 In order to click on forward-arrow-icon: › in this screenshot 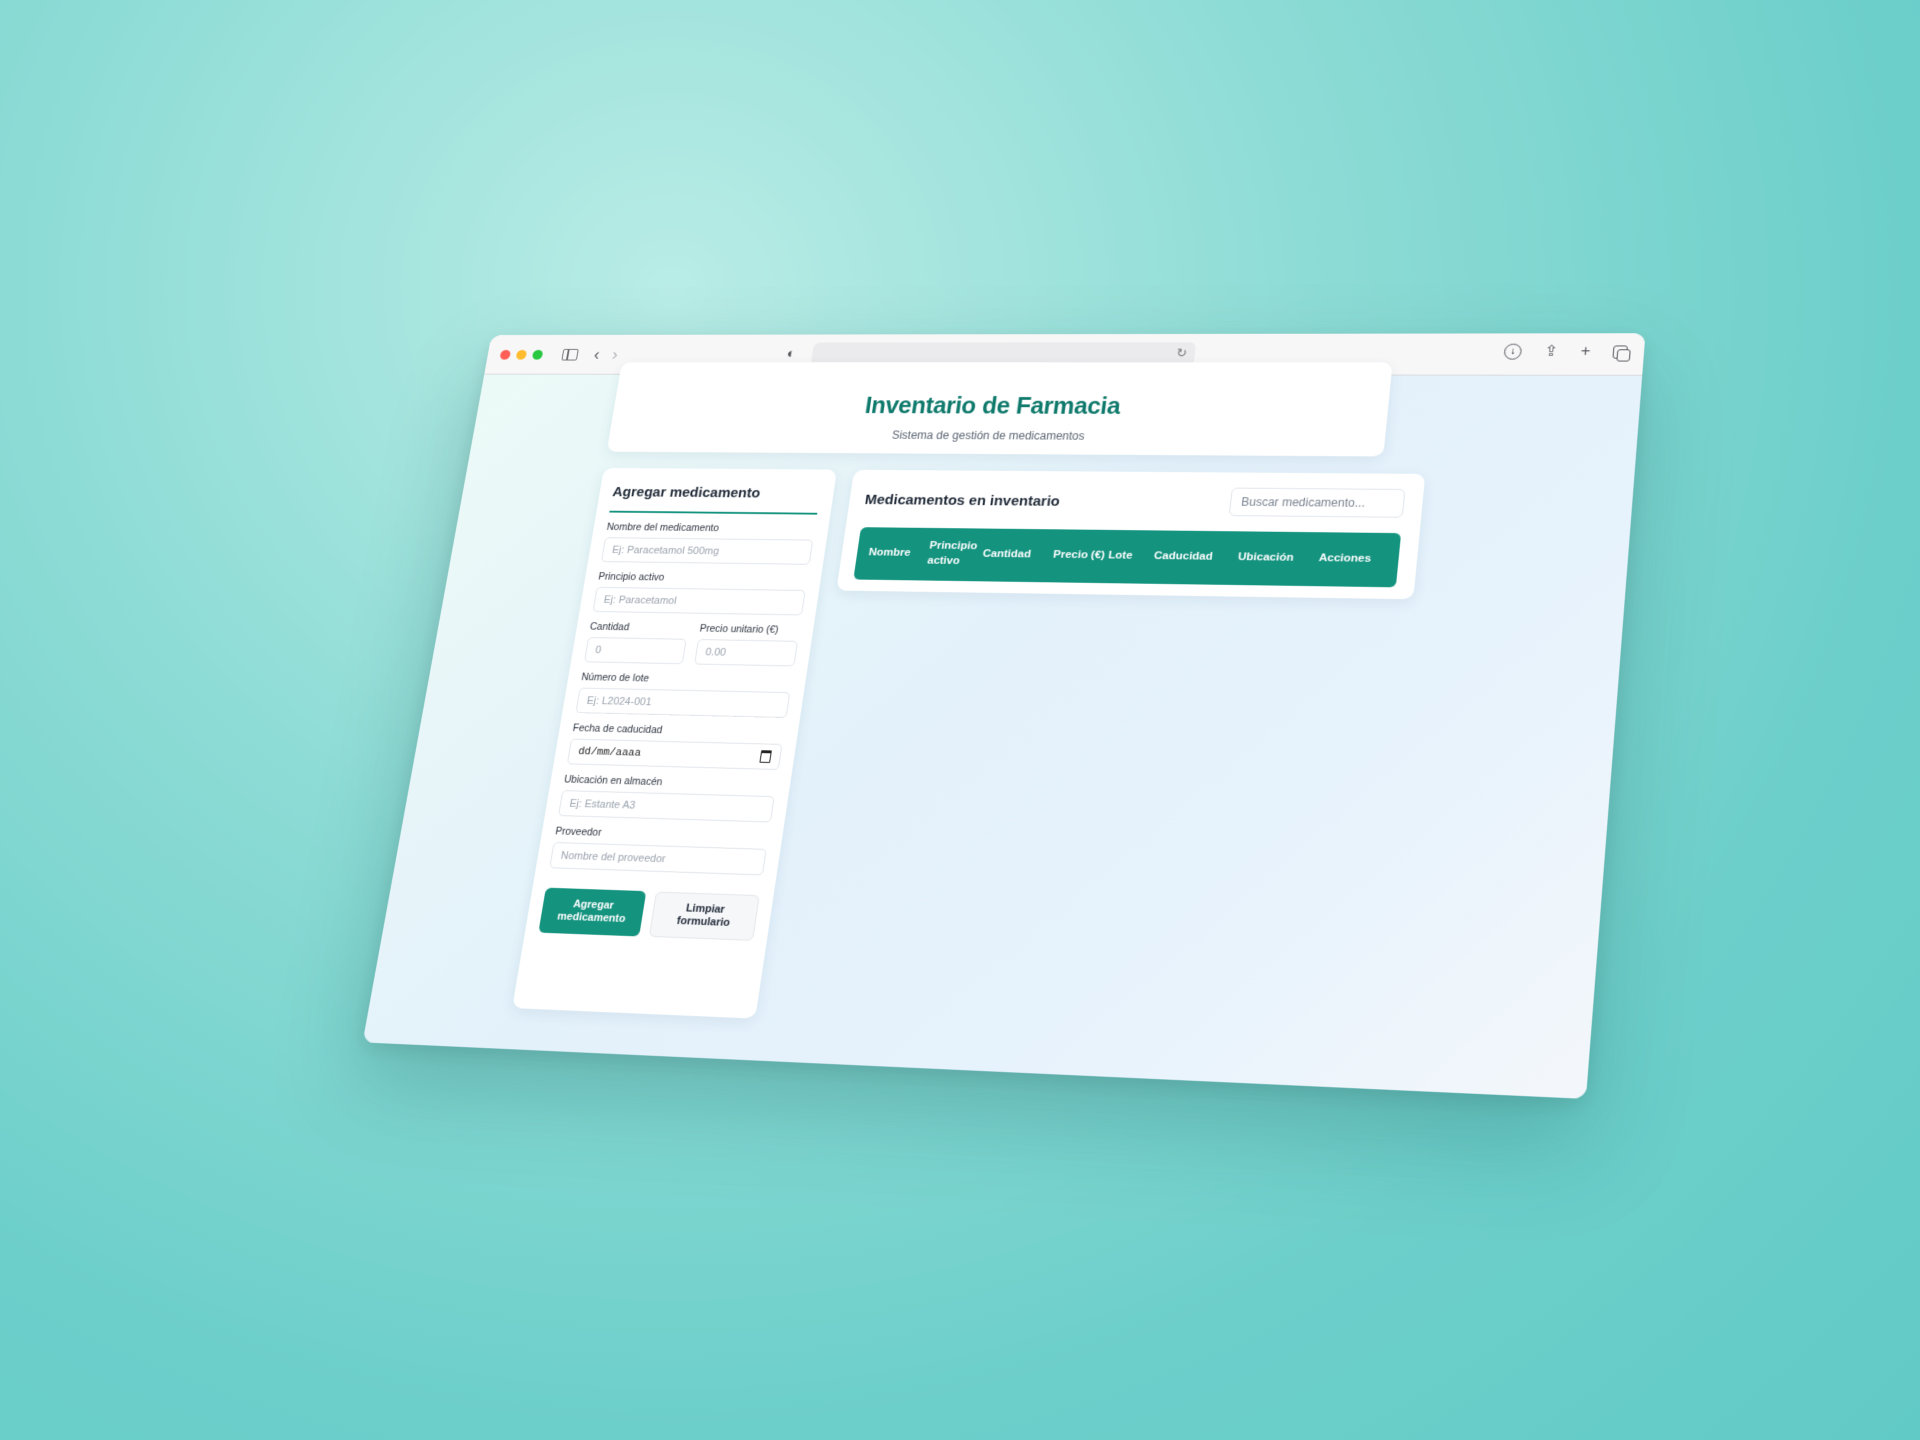, I will do `click(615, 354)`.